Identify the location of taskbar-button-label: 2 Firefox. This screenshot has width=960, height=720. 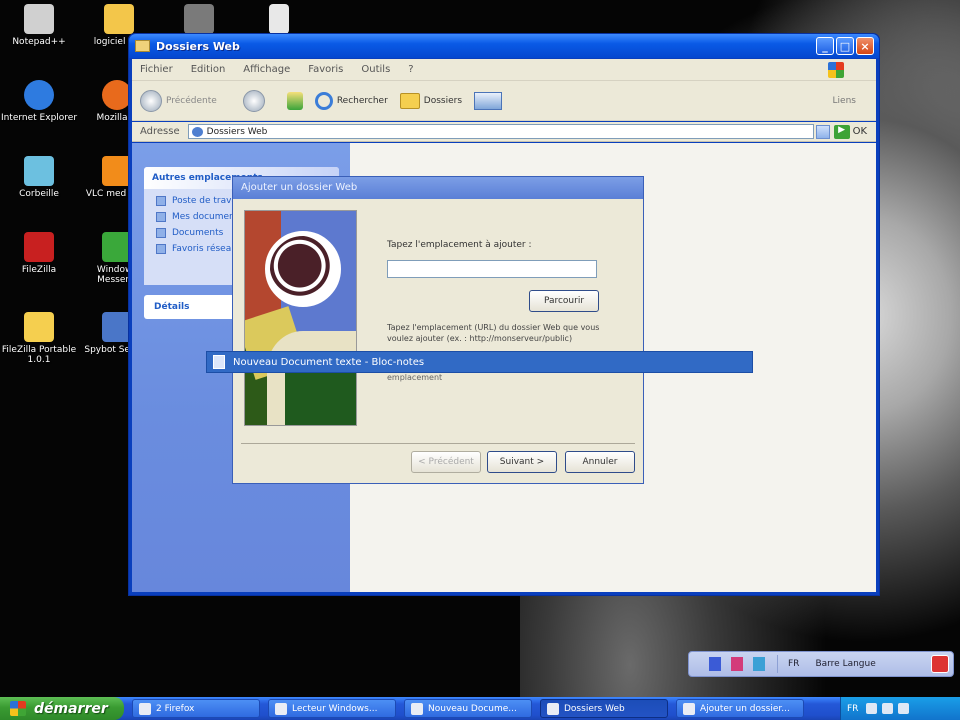
(175, 708).